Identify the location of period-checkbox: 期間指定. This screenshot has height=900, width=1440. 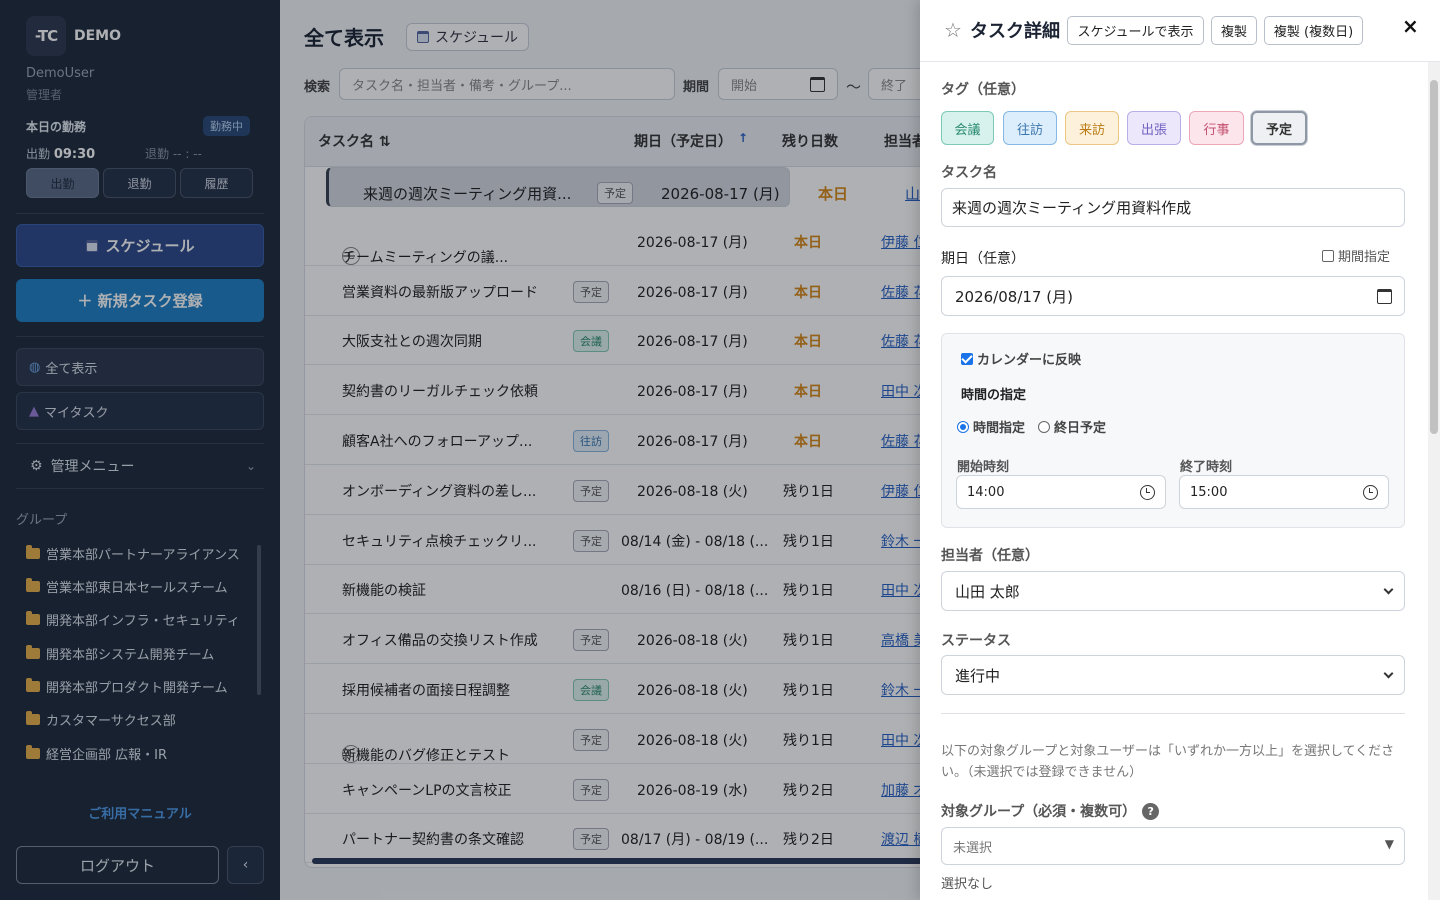
(1356, 255).